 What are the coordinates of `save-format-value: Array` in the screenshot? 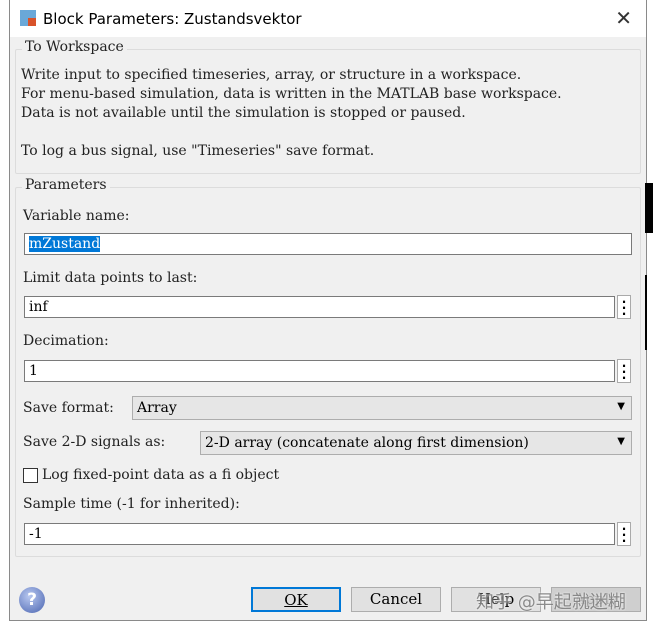 It's located at (157, 408).